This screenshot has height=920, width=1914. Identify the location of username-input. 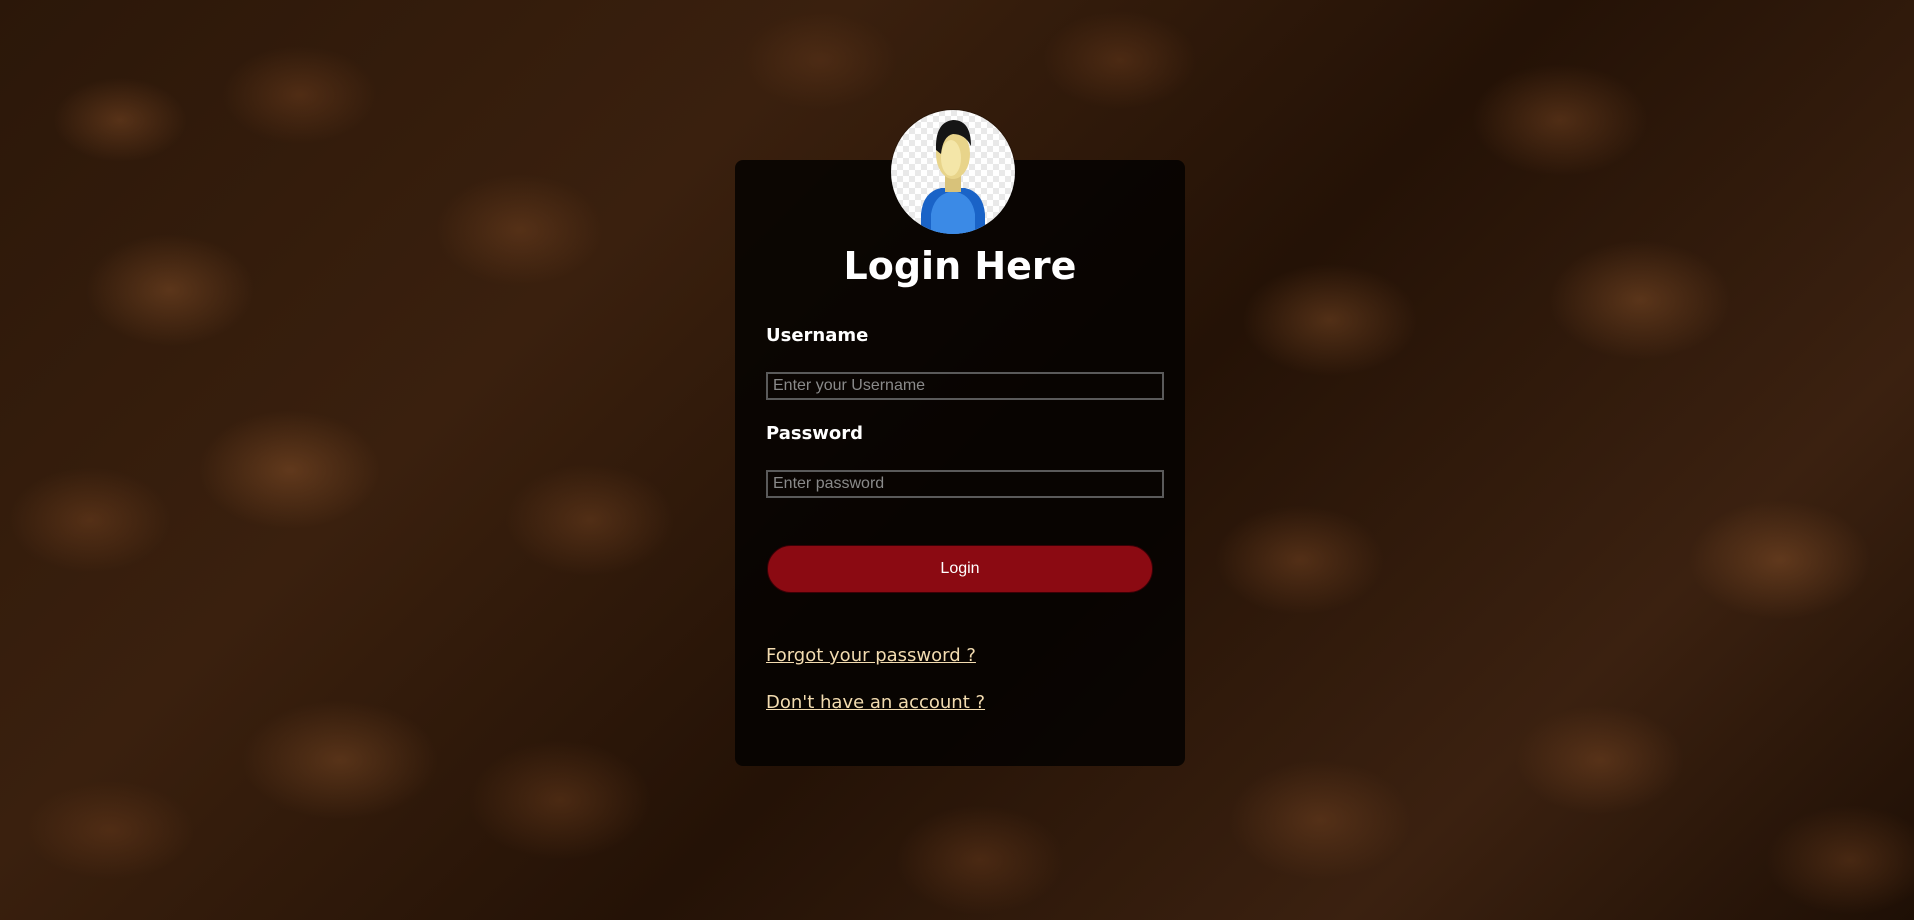
(965, 386).